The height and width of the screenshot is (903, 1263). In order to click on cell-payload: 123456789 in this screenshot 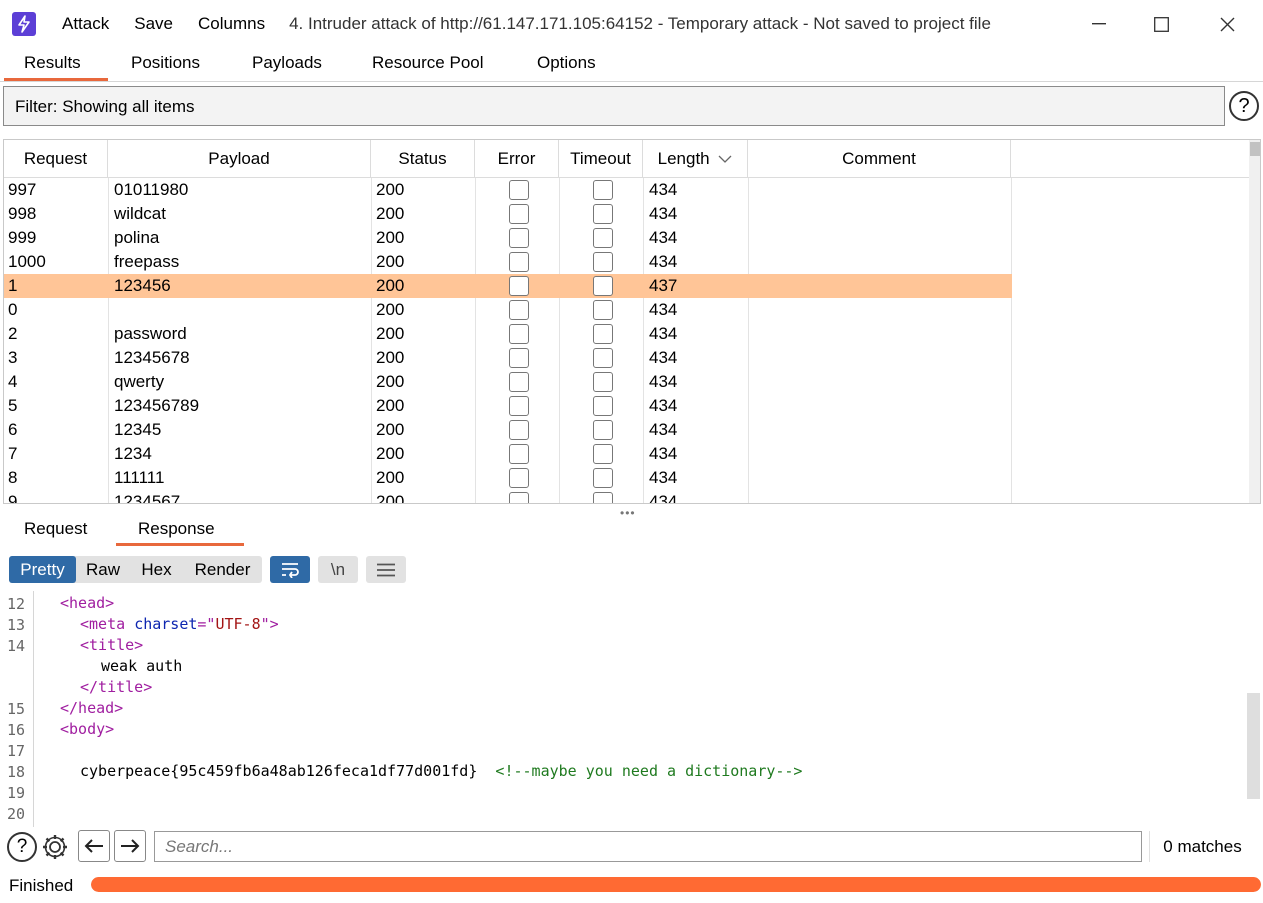, I will do `click(157, 405)`.